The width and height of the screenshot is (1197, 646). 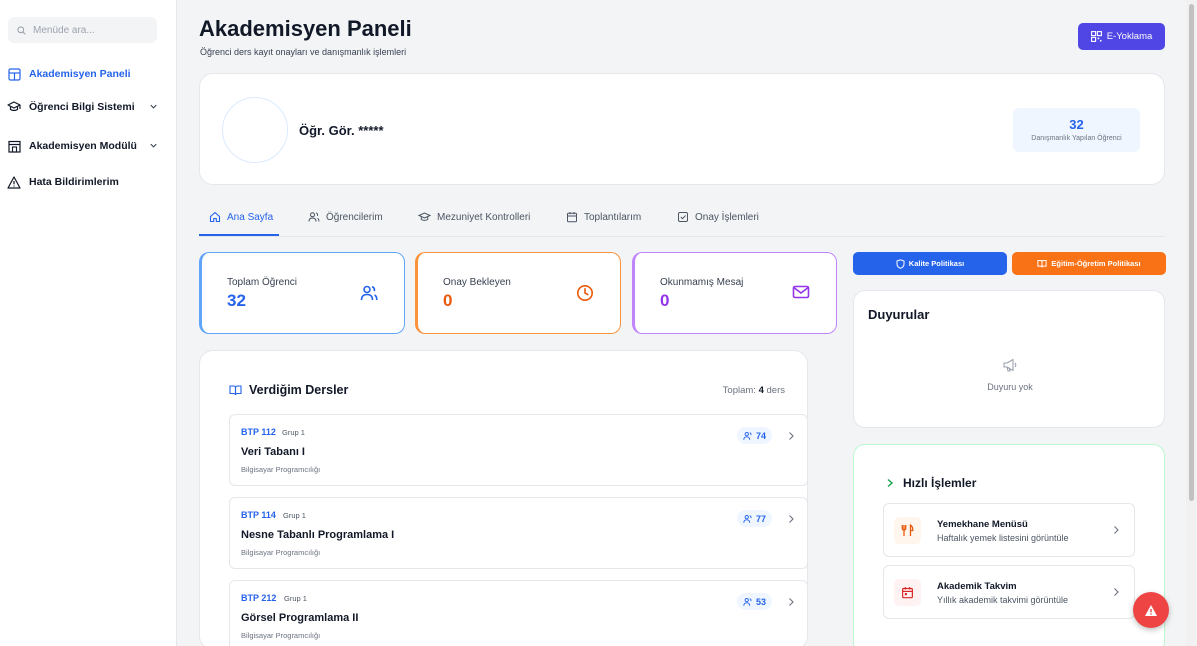 What do you see at coordinates (761, 435) in the screenshot?
I see `student-count: 74` at bounding box center [761, 435].